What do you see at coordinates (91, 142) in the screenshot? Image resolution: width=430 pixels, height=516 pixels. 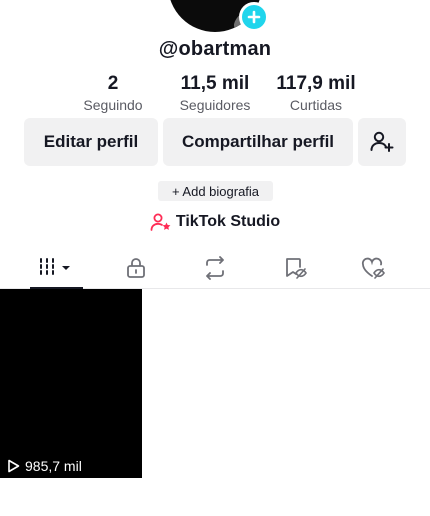 I see `edit-profile-button: Editar perfil` at bounding box center [91, 142].